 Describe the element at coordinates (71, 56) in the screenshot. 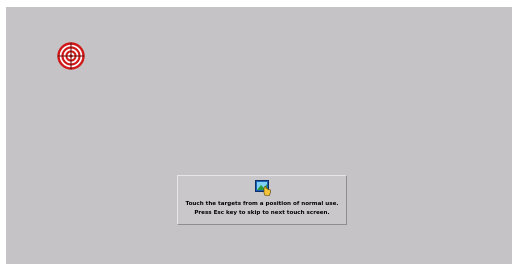

I see `calibration-target-icon` at that location.